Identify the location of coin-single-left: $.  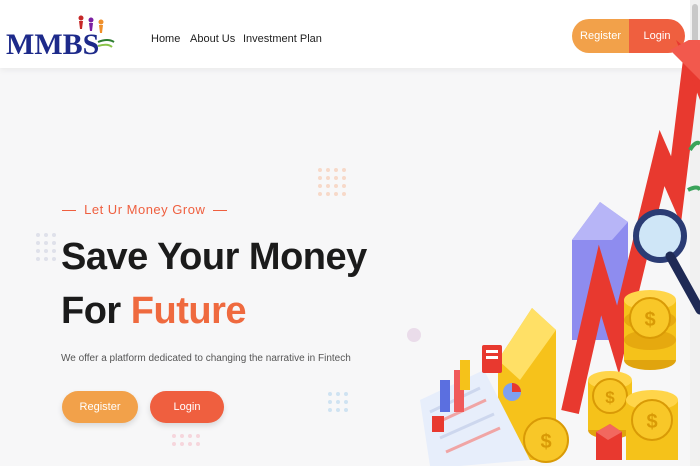
(546, 440).